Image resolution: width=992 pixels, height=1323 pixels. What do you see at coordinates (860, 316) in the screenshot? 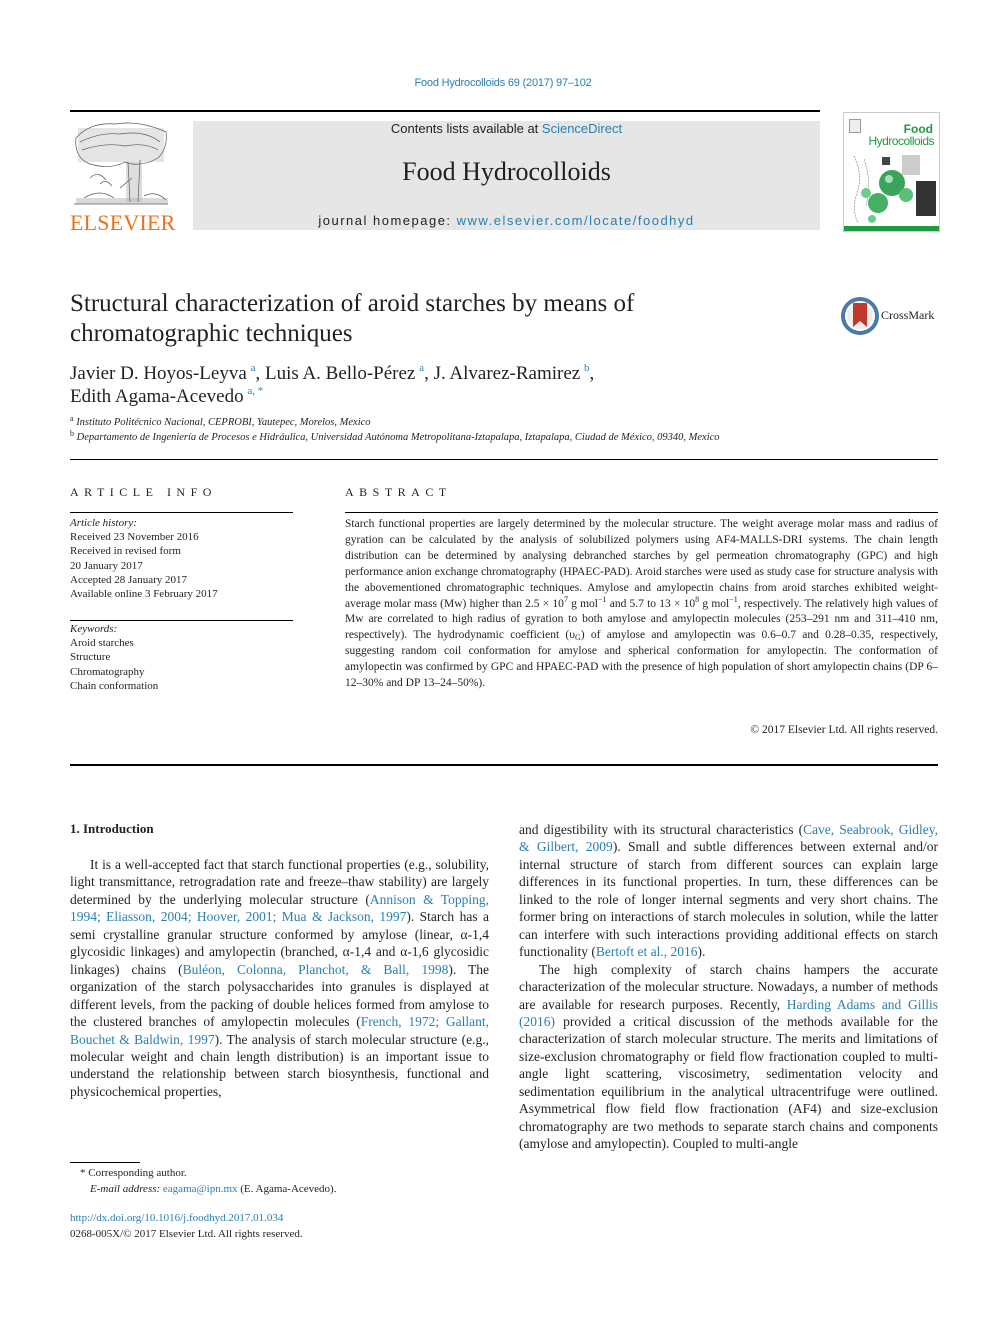
I see `crossmark-icon` at bounding box center [860, 316].